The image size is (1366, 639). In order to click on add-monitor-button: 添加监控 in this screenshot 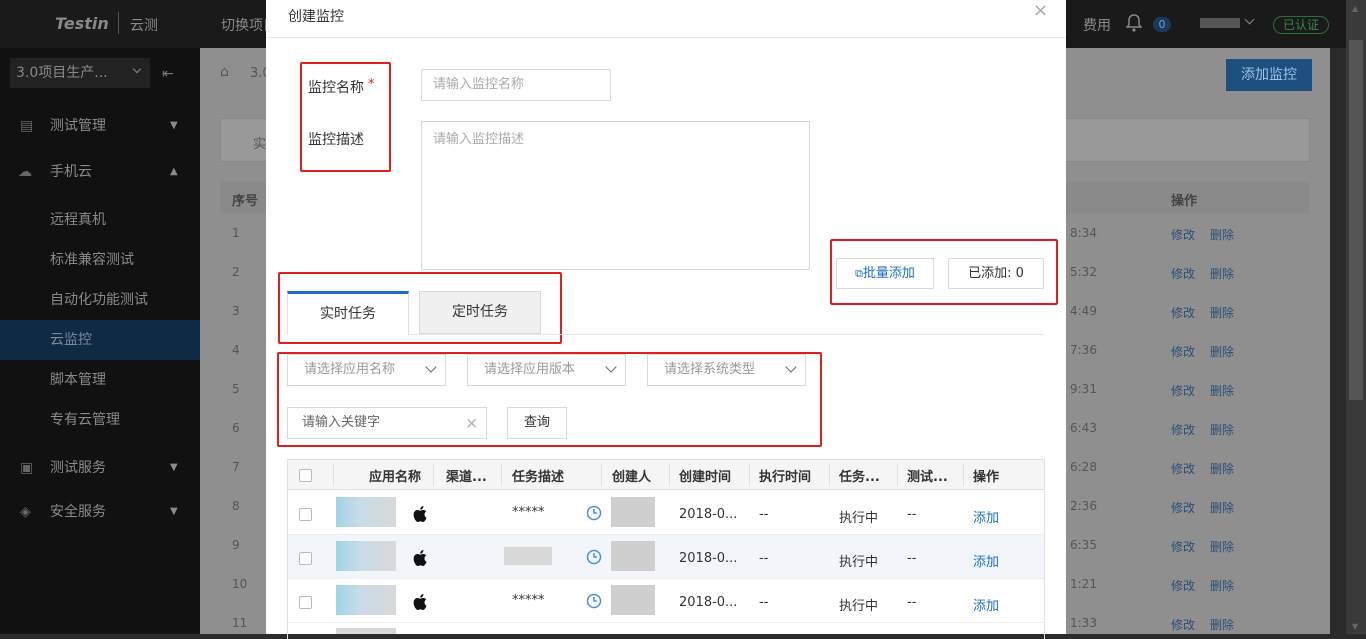, I will do `click(1269, 75)`.